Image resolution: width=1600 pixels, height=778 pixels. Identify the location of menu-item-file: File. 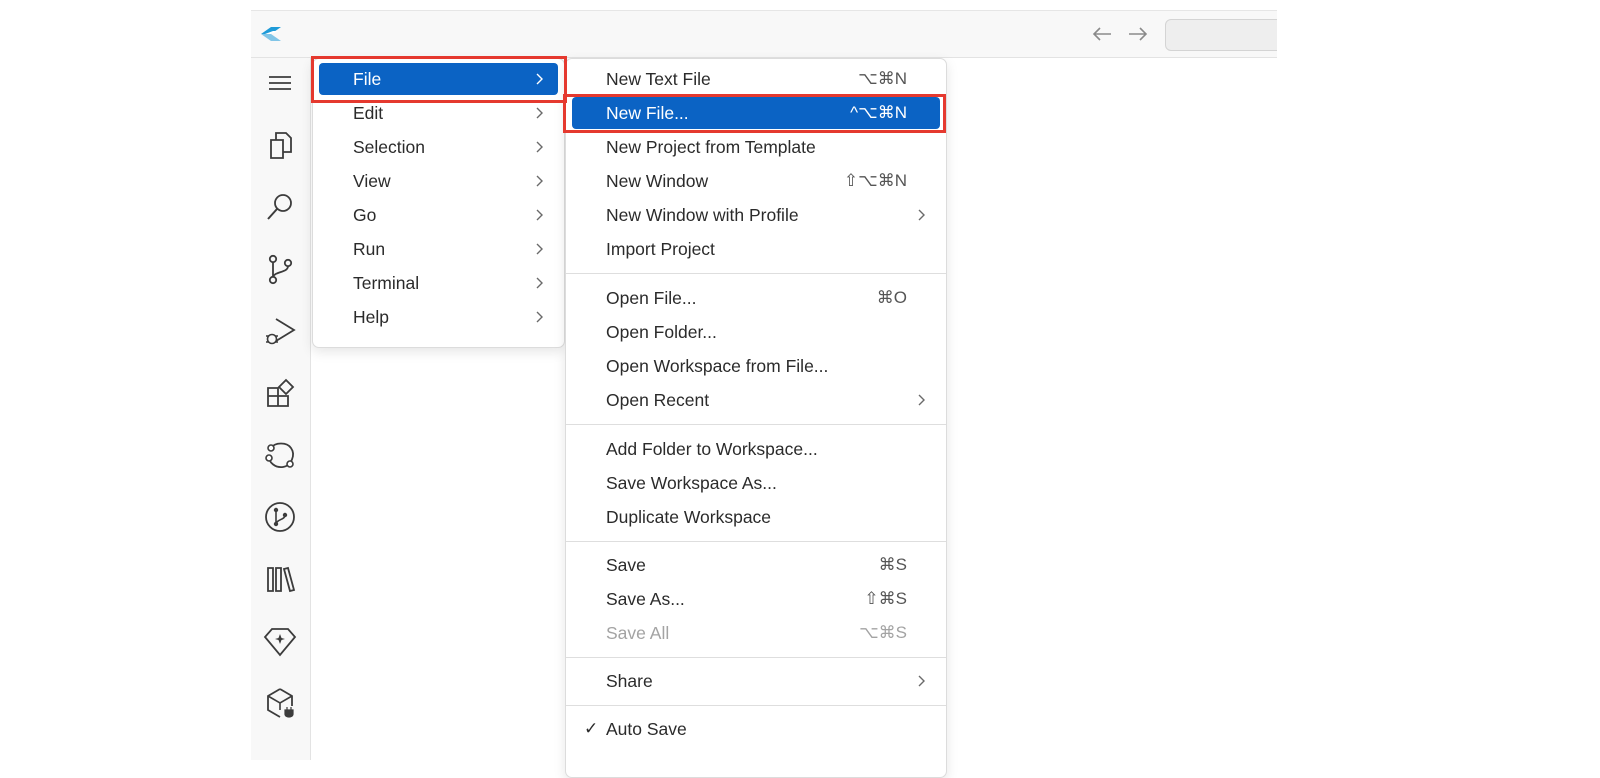
(438, 79).